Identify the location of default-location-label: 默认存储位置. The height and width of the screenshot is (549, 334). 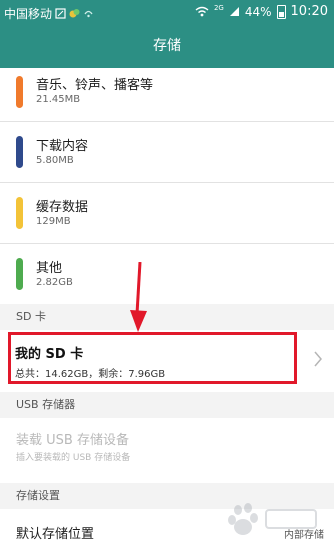
(55, 534).